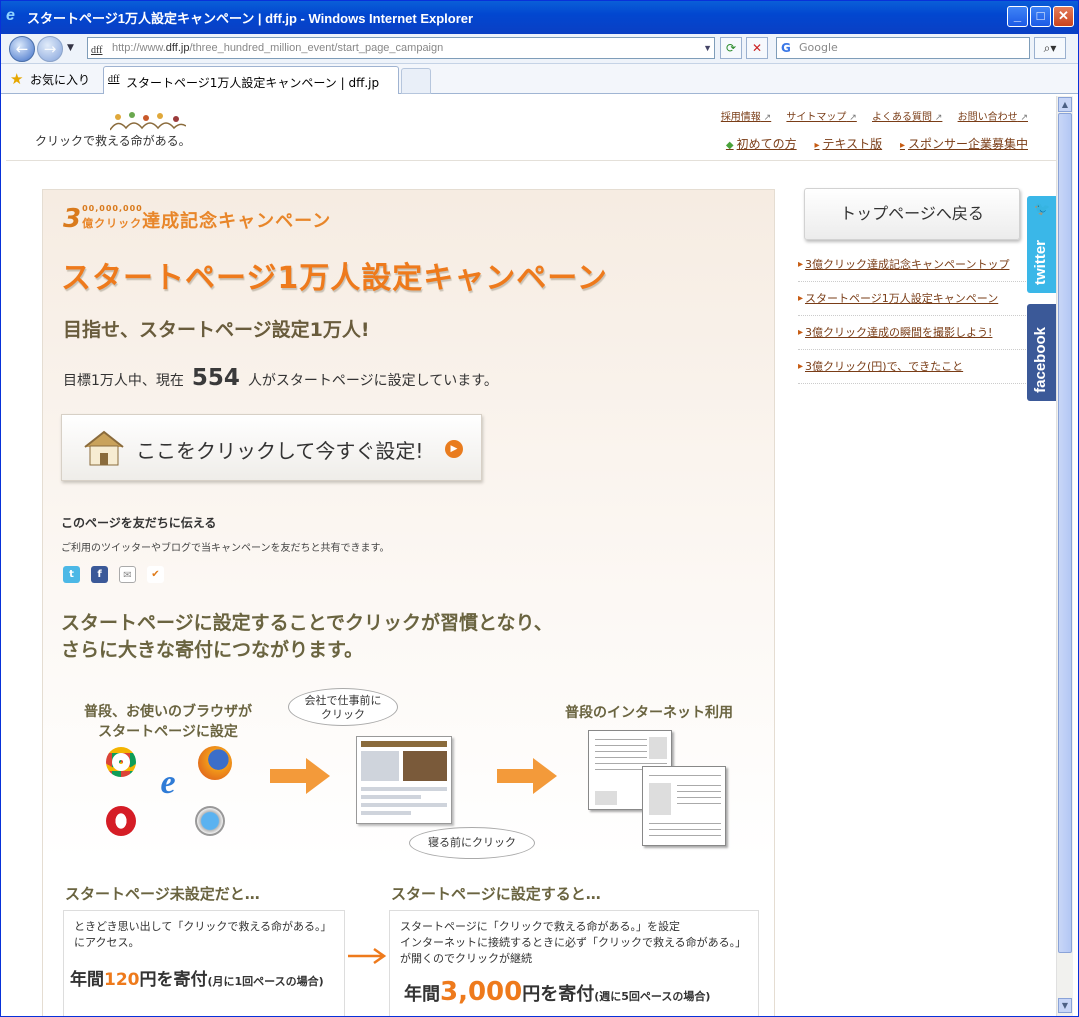 This screenshot has width=1079, height=1017. I want to click on favorites-button: お気に入り, so click(60, 79).